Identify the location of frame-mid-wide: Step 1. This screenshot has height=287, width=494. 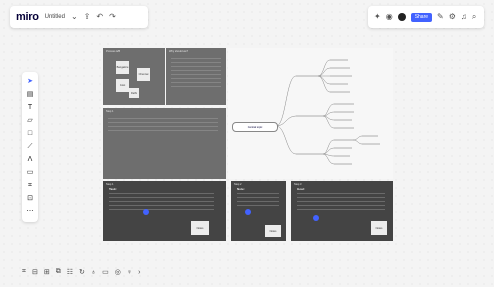
(164, 143).